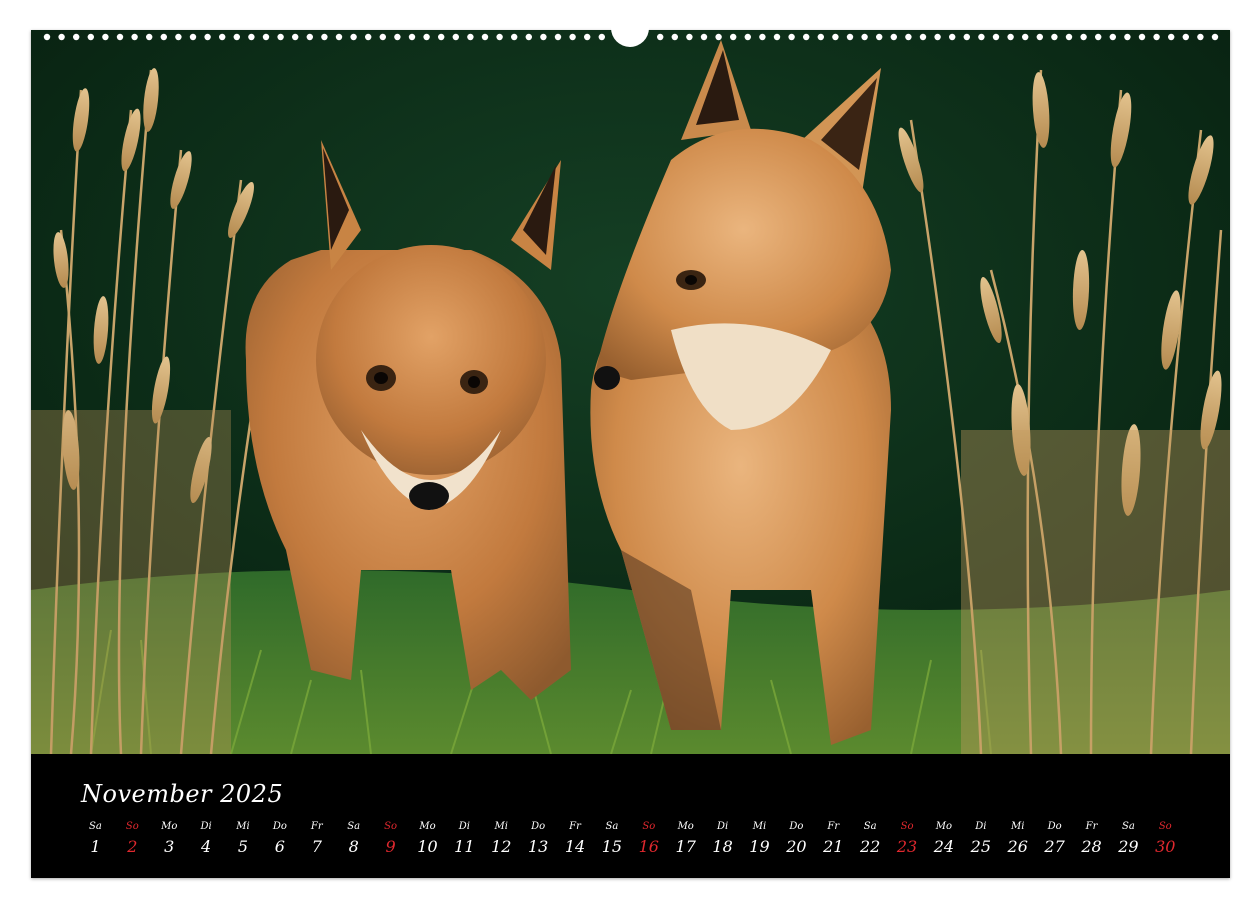 The image size is (1260, 908). What do you see at coordinates (722, 846) in the screenshot?
I see `day-number: 18` at bounding box center [722, 846].